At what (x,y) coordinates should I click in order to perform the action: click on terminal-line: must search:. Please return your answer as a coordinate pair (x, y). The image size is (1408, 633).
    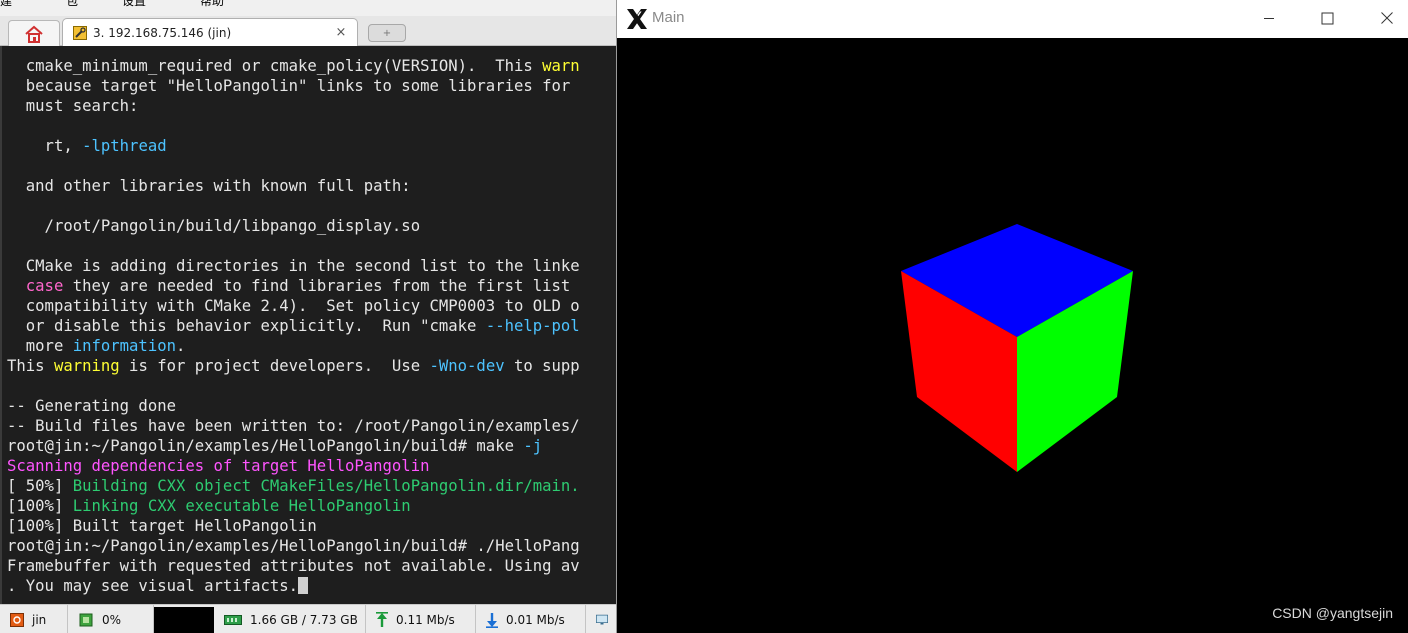
    Looking at the image, I should click on (73, 106).